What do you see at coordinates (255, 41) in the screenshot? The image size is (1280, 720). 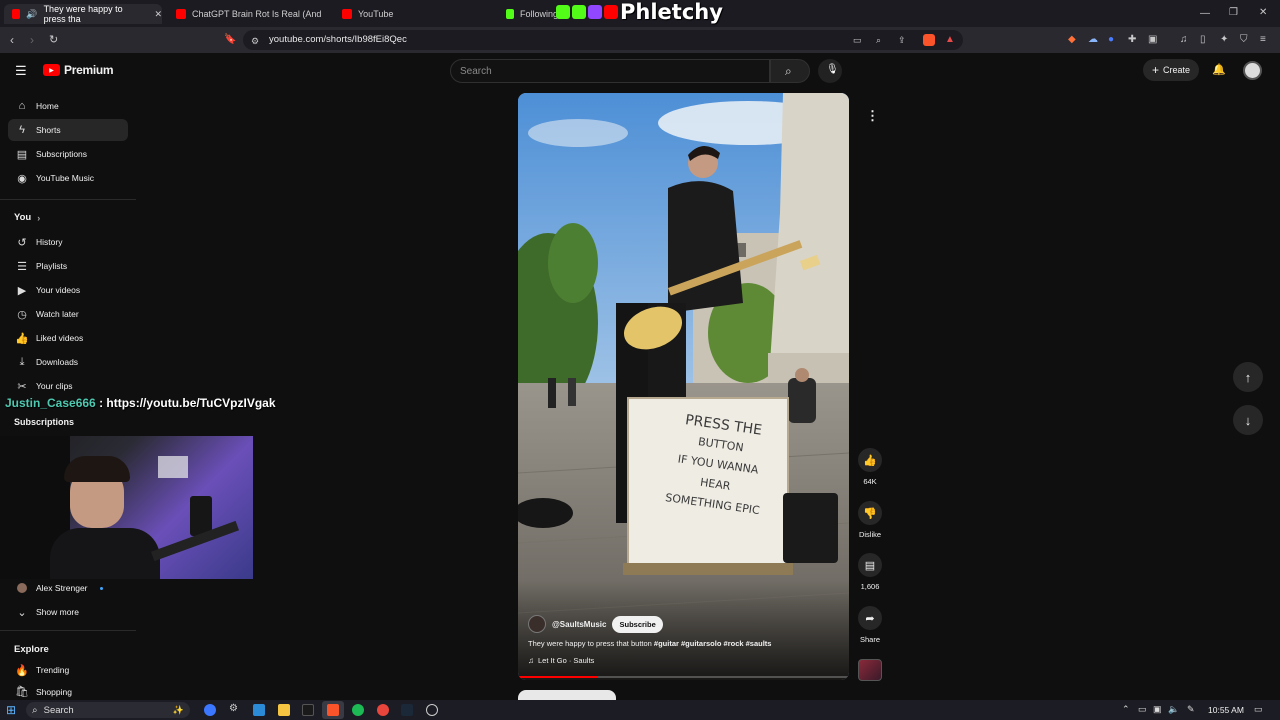 I see `site-settings-icon: ⚙` at bounding box center [255, 41].